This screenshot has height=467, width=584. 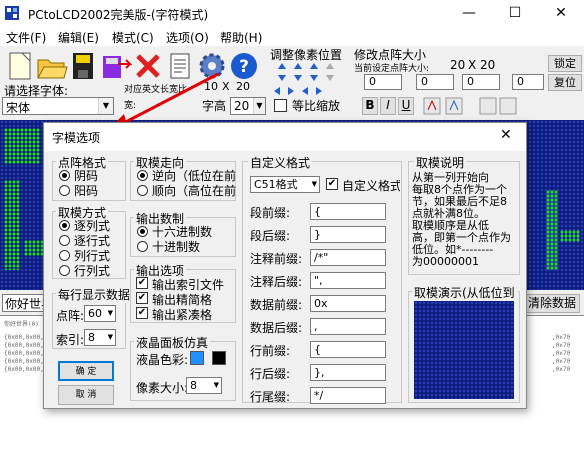 I want to click on output-compact-checkbox: ✔, so click(x=142, y=298).